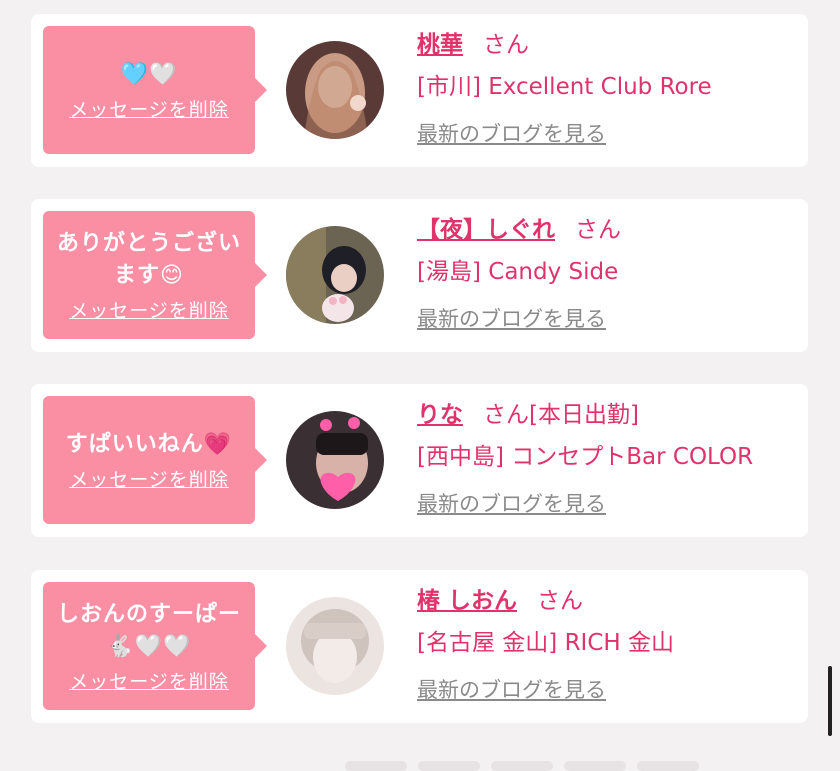 The width and height of the screenshot is (840, 771). I want to click on cast-name-link: 【夜】しぐれ, so click(486, 230).